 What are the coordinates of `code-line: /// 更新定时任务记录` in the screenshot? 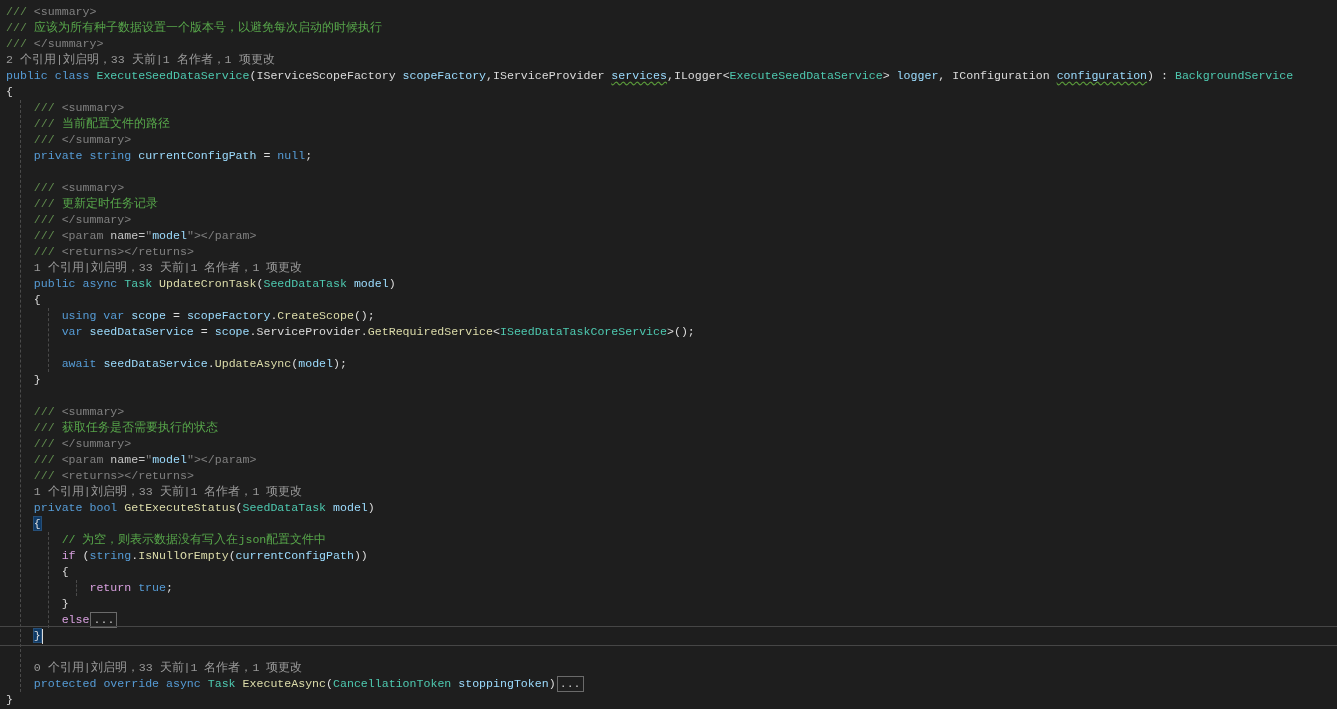 It's located at (95, 204).